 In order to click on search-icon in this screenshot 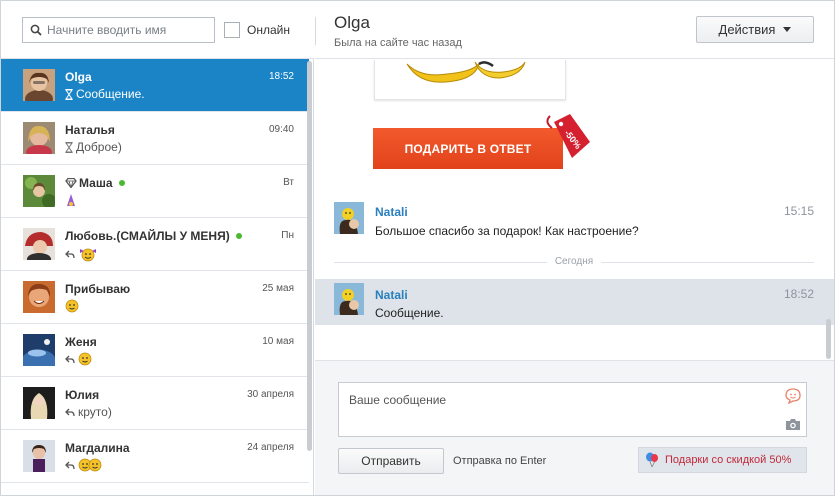, I will do `click(36, 30)`.